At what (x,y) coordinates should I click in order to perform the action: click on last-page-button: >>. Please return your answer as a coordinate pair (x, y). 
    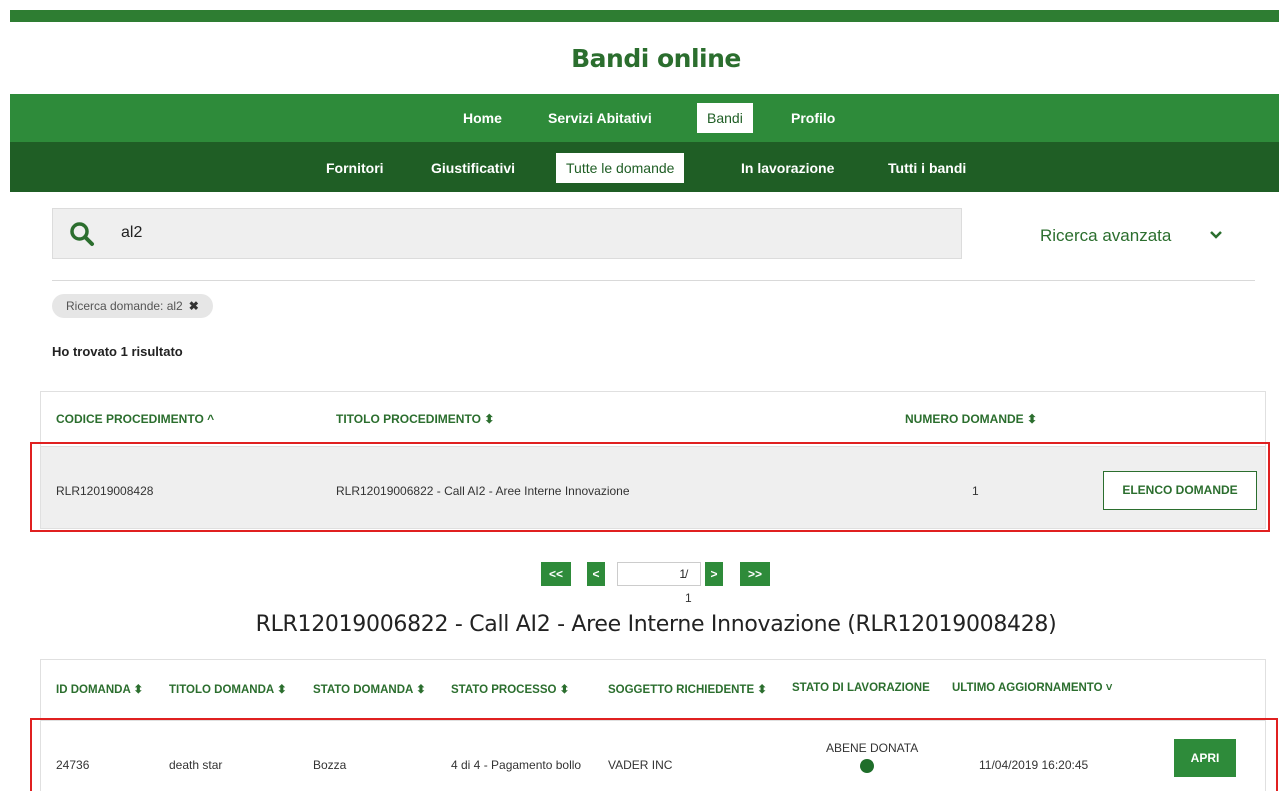
    Looking at the image, I should click on (755, 574).